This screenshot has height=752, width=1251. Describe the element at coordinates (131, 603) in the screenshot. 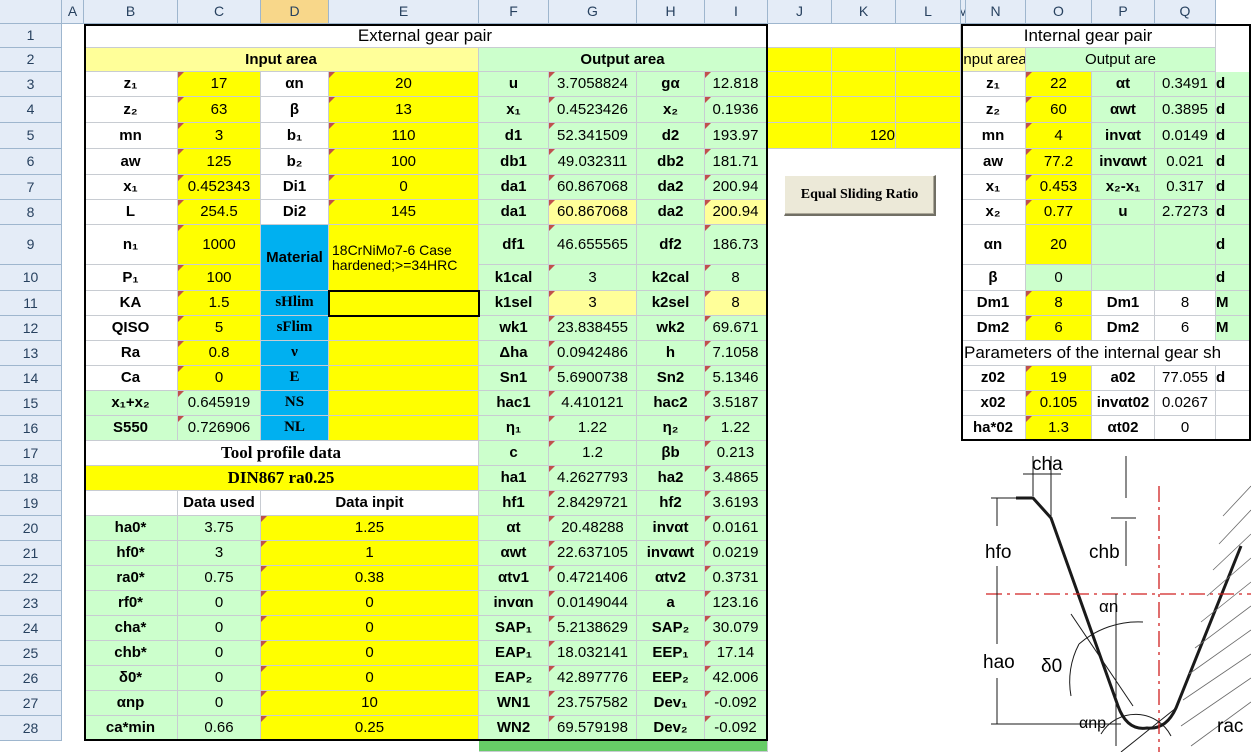

I see `tool-label-23: rf0*` at that location.